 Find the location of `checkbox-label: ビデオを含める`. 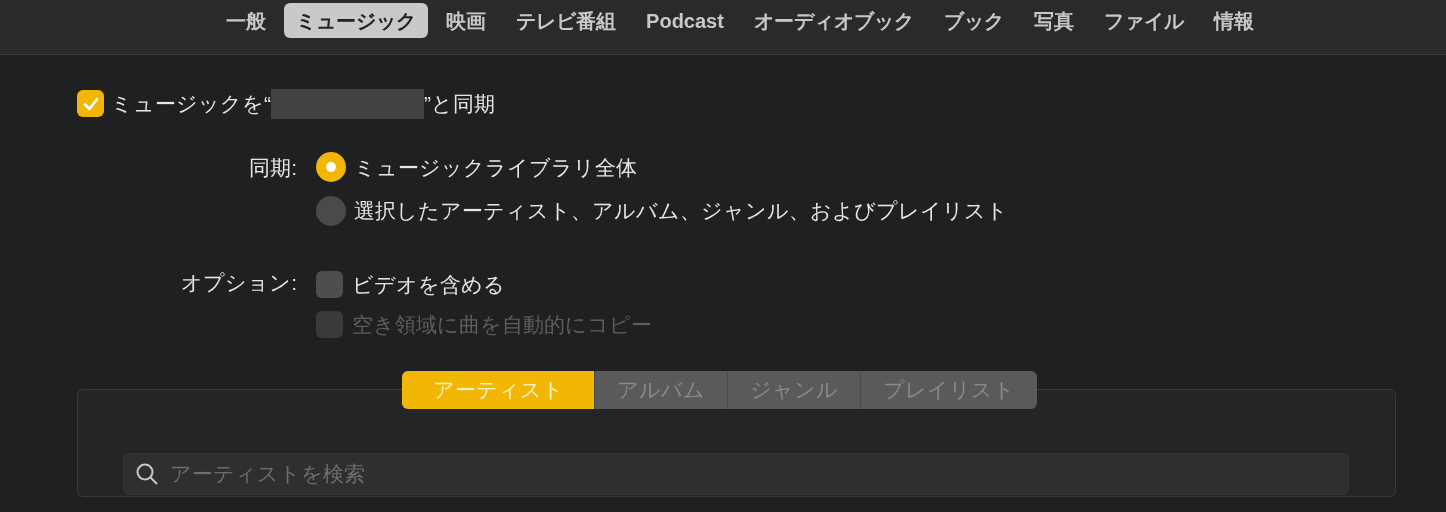

checkbox-label: ビデオを含める is located at coordinates (428, 284).